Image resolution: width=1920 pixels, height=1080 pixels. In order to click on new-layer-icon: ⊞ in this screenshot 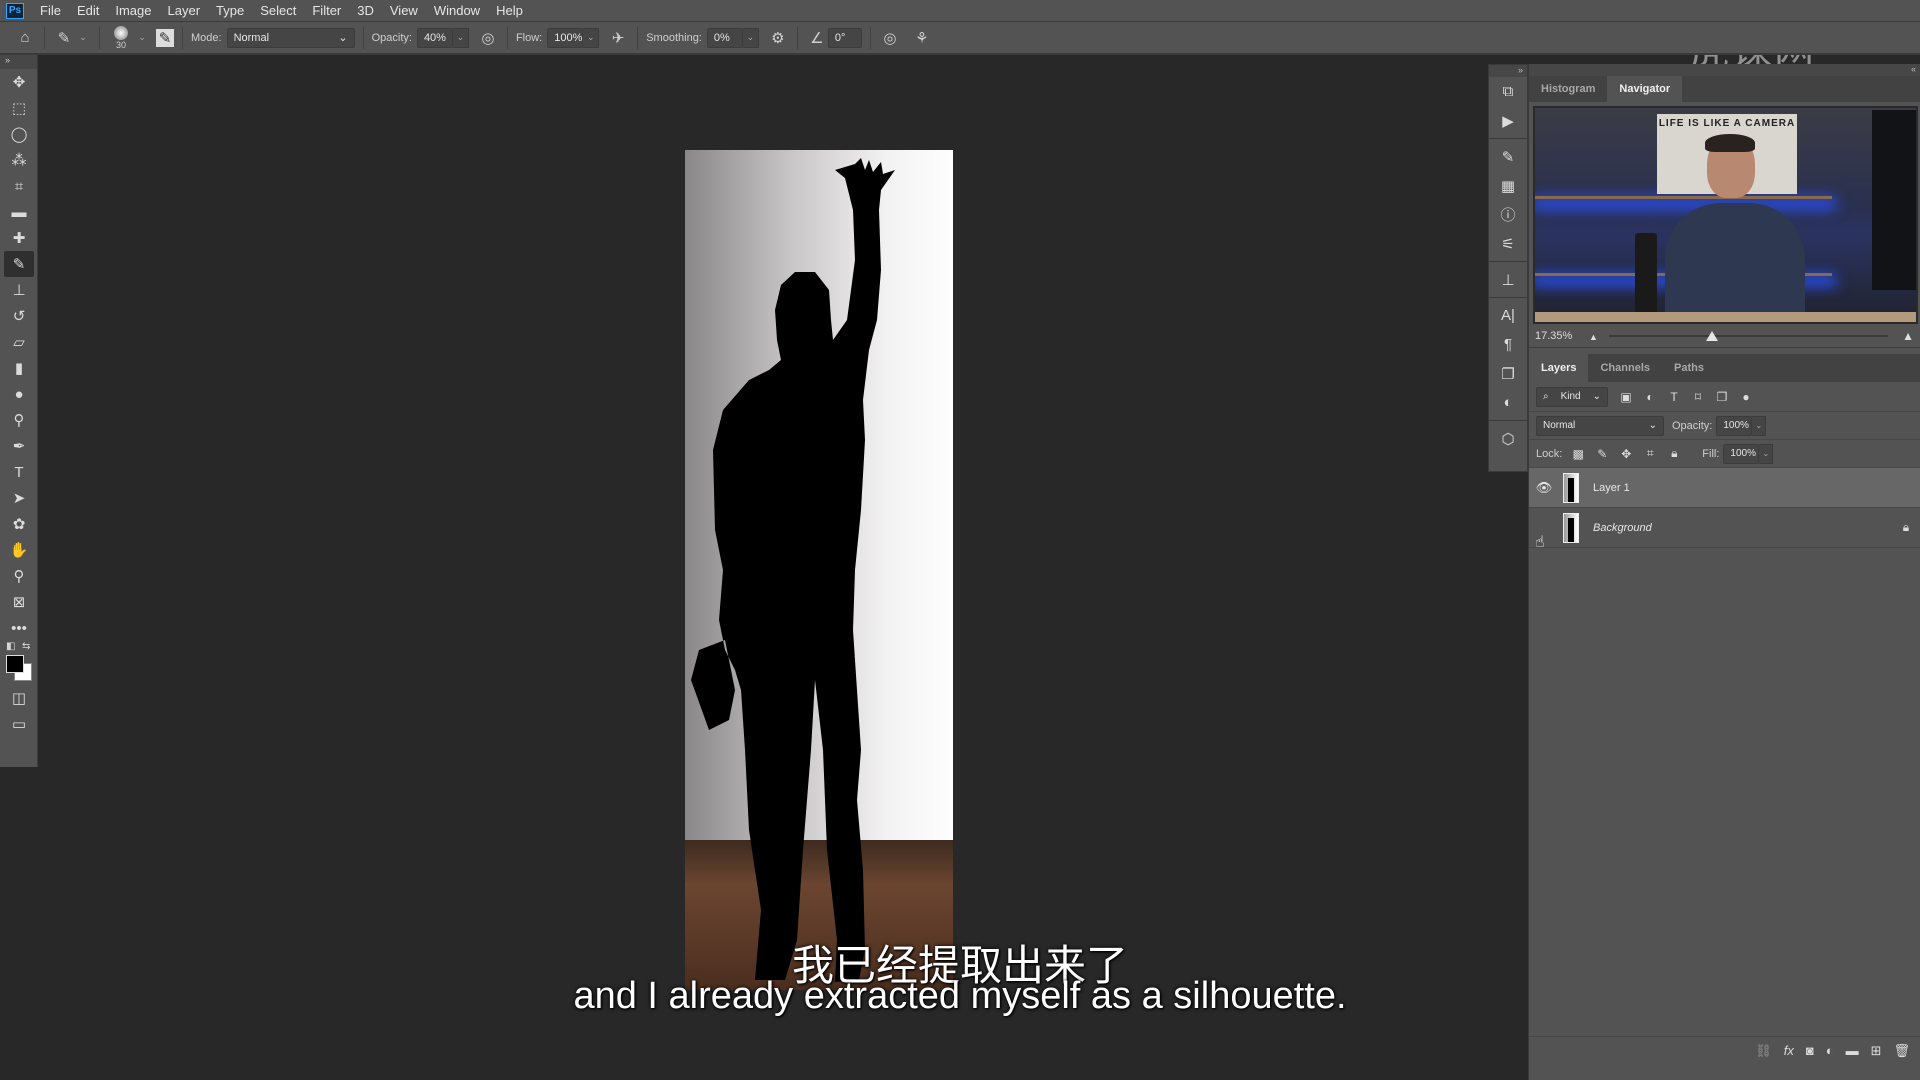, I will do `click(1876, 1051)`.